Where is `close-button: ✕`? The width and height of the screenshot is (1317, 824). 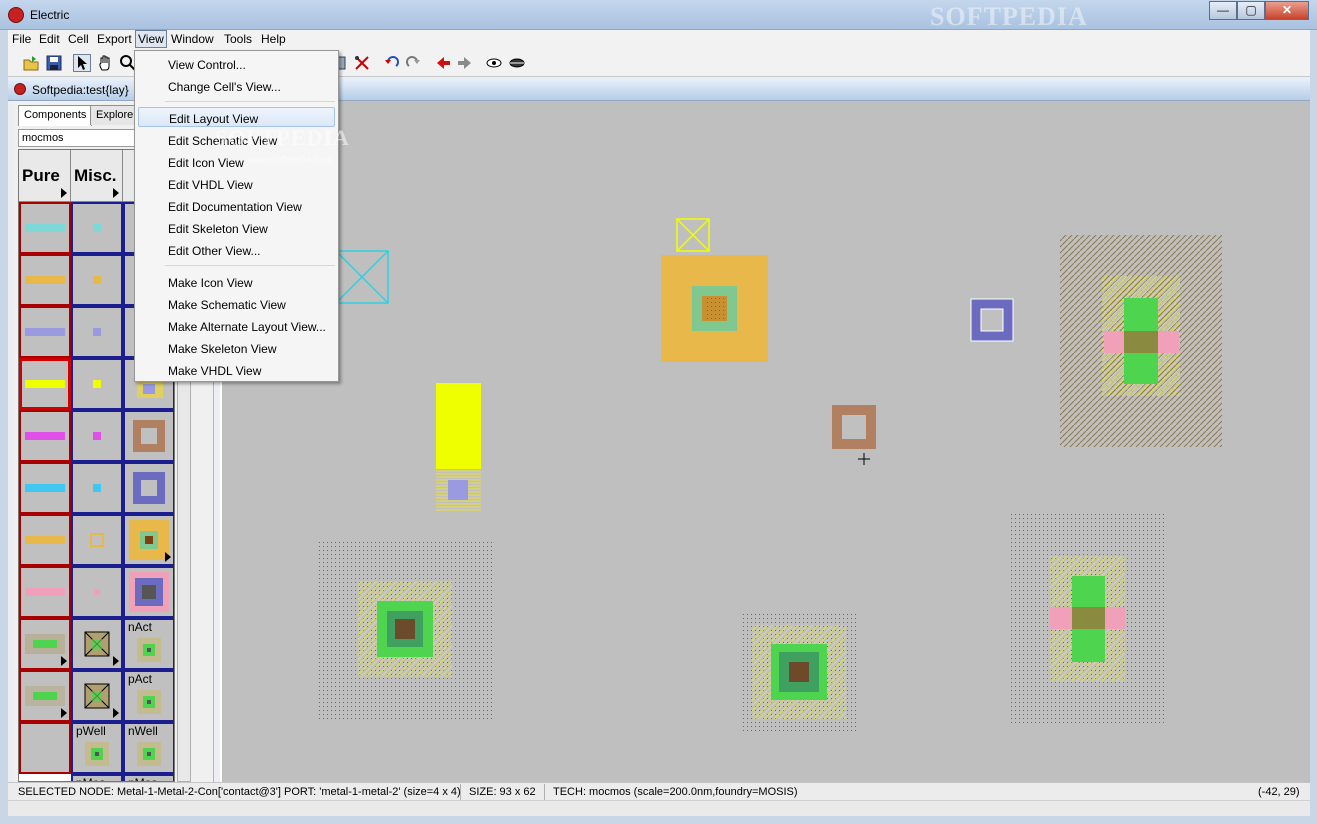
close-button: ✕ is located at coordinates (1287, 10).